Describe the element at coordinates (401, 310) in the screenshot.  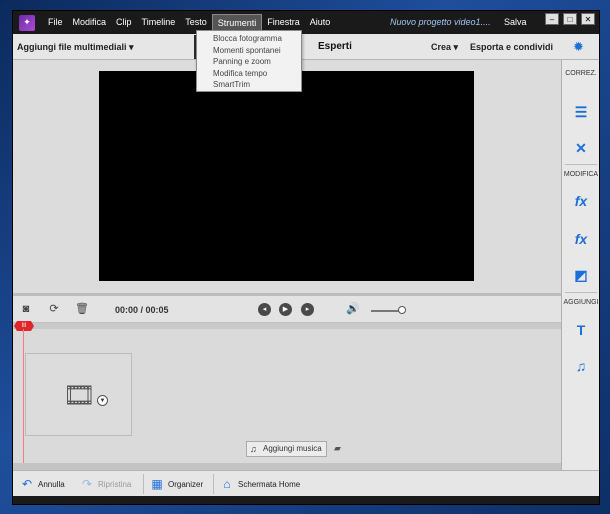
I see `volume-slider-handle` at that location.